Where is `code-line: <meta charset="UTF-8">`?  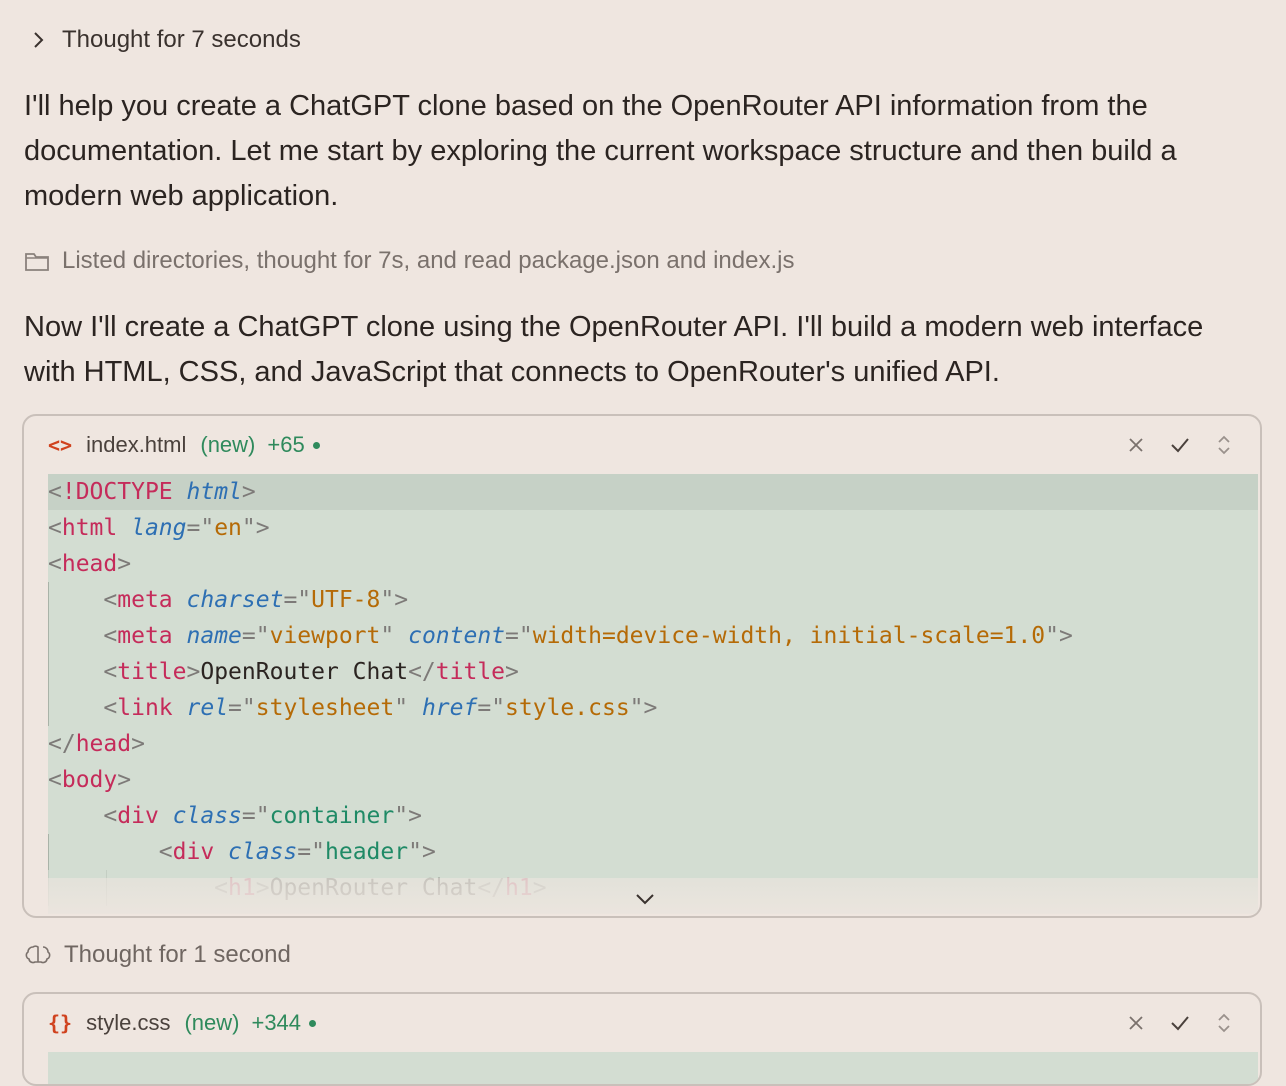
code-line: <meta charset="UTF-8"> is located at coordinates (653, 600).